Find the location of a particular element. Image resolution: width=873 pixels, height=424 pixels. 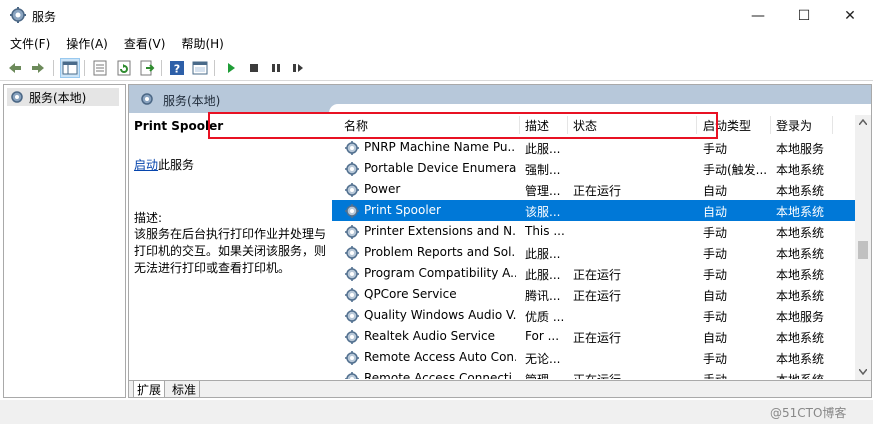

help-icon: ? is located at coordinates (177, 68).